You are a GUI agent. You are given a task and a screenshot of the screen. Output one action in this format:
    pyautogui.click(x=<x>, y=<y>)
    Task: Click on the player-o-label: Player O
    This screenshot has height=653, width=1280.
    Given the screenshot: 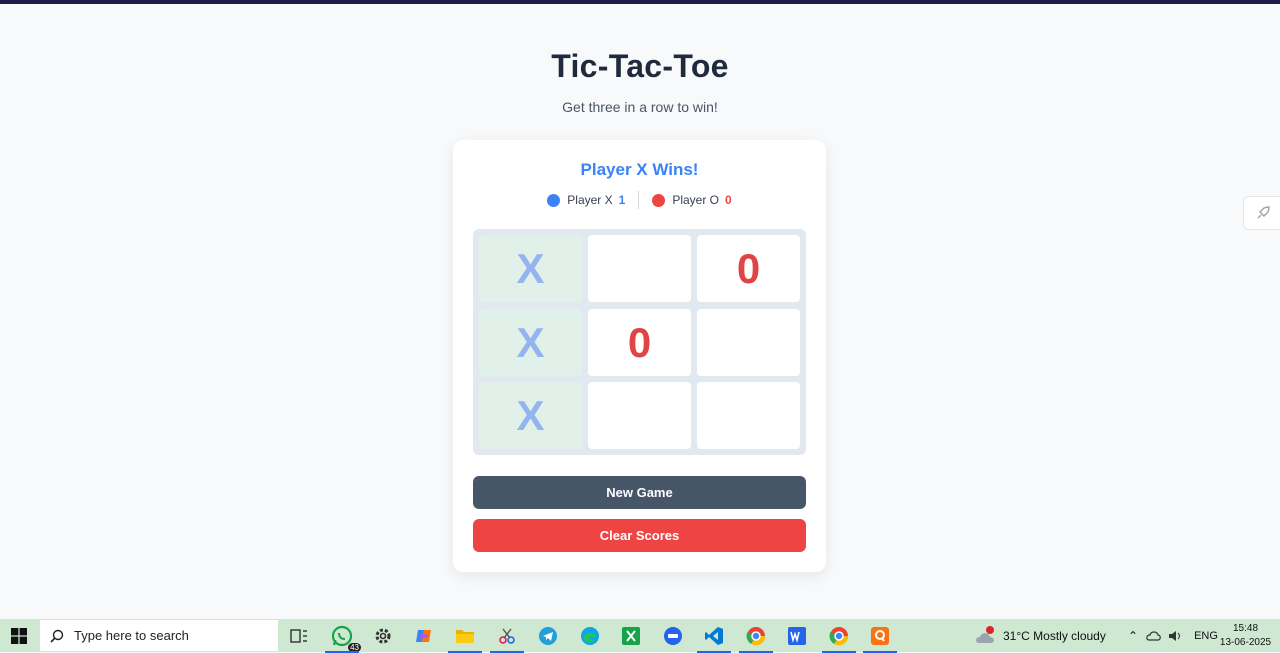 What is the action you would take?
    pyautogui.click(x=696, y=200)
    